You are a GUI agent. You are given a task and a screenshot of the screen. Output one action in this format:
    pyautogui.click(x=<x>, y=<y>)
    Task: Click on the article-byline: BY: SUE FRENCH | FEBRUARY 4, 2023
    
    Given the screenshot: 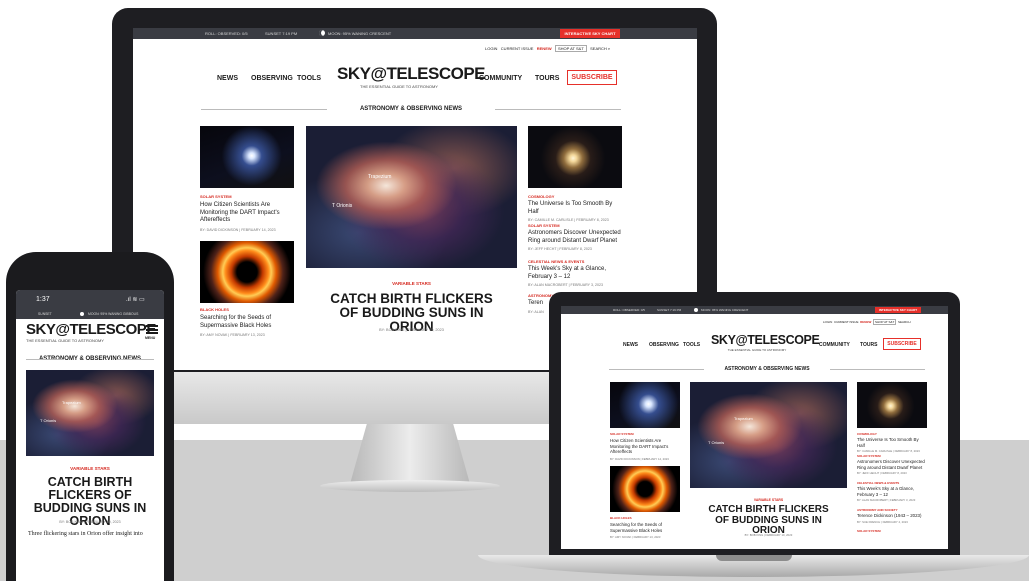 What is the action you would take?
    pyautogui.click(x=882, y=521)
    